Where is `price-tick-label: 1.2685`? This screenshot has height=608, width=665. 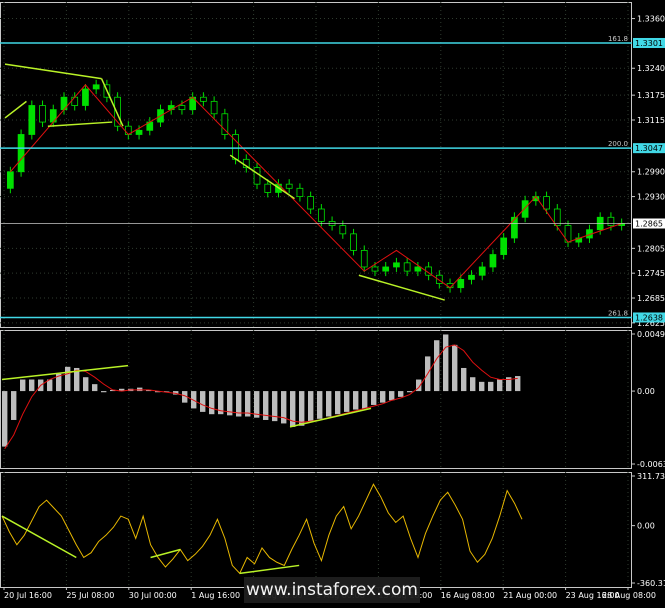 price-tick-label: 1.2685 is located at coordinates (651, 298).